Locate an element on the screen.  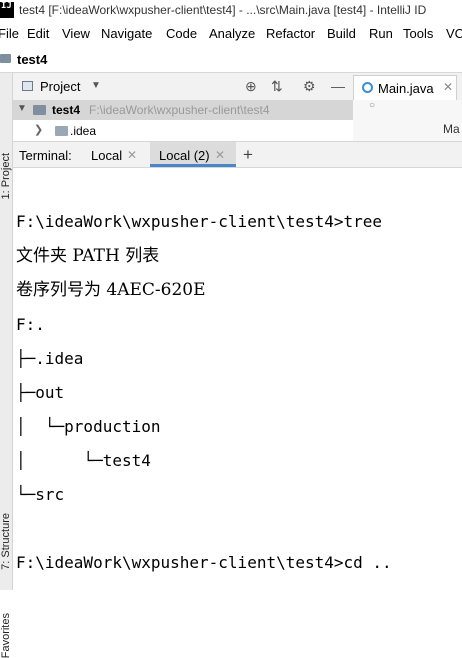
editor-area: ○ Ma is located at coordinates (407, 120).